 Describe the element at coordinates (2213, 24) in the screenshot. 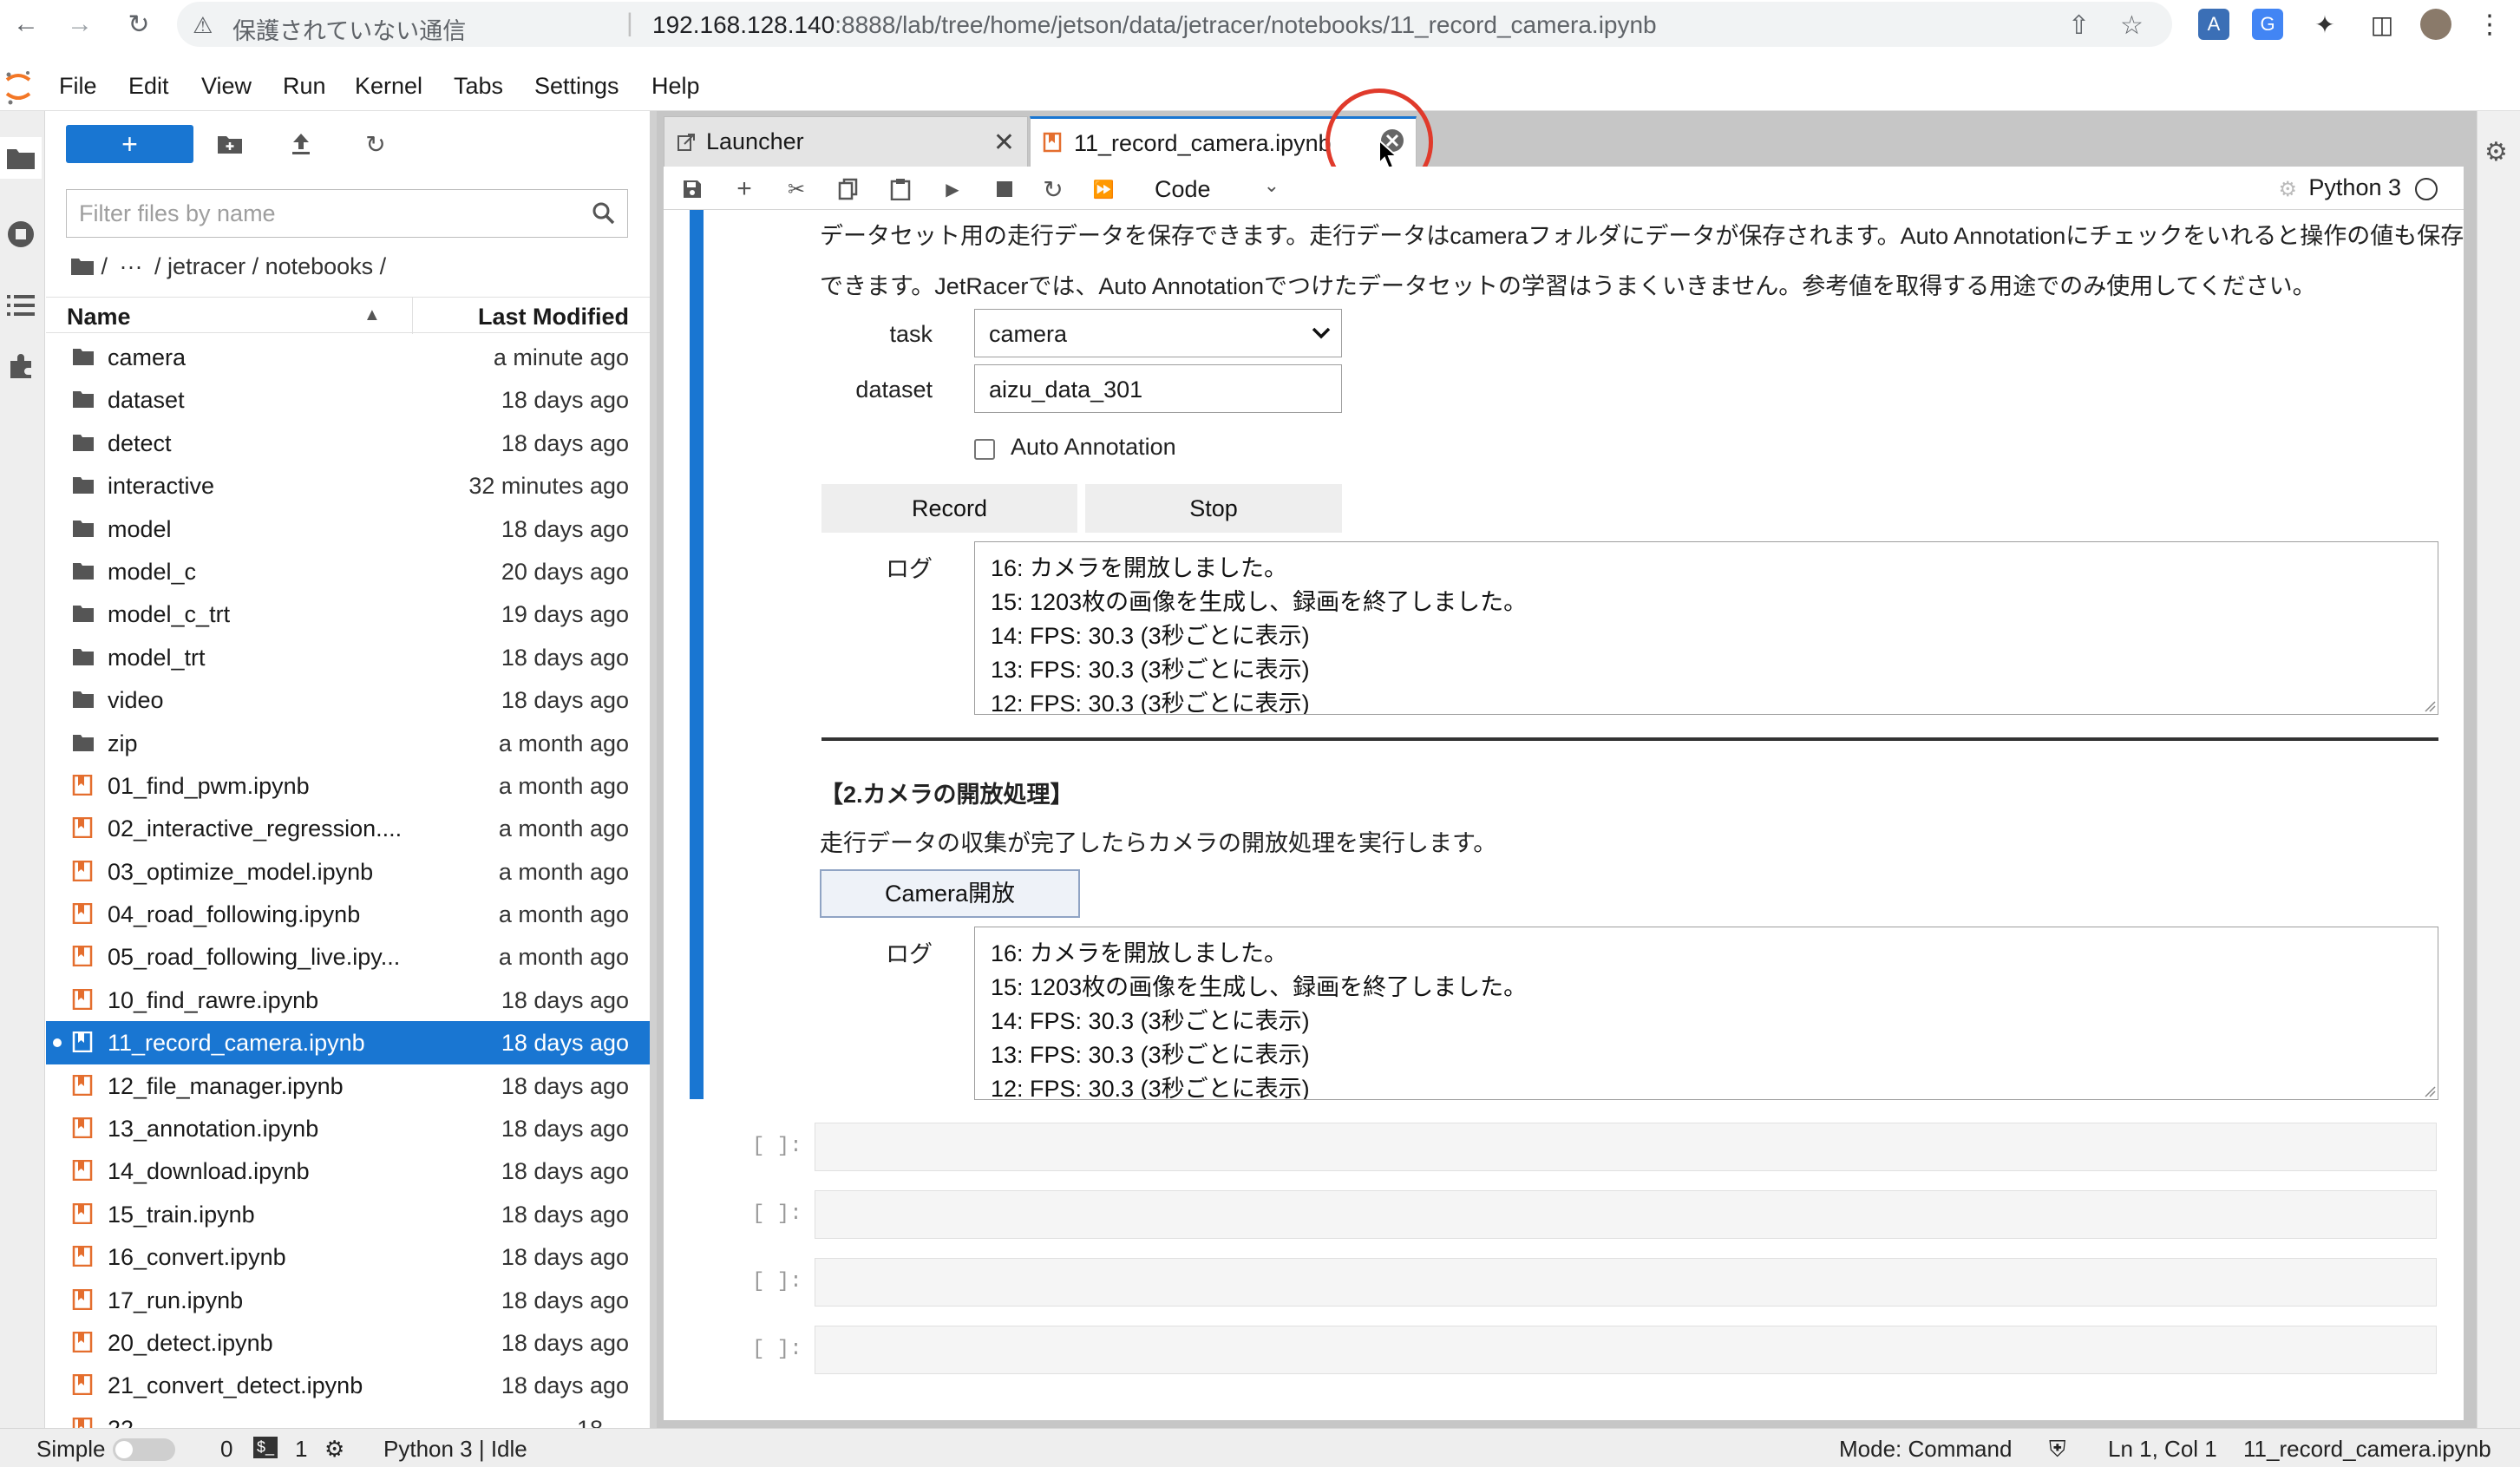

I see `extension-icon: A` at that location.